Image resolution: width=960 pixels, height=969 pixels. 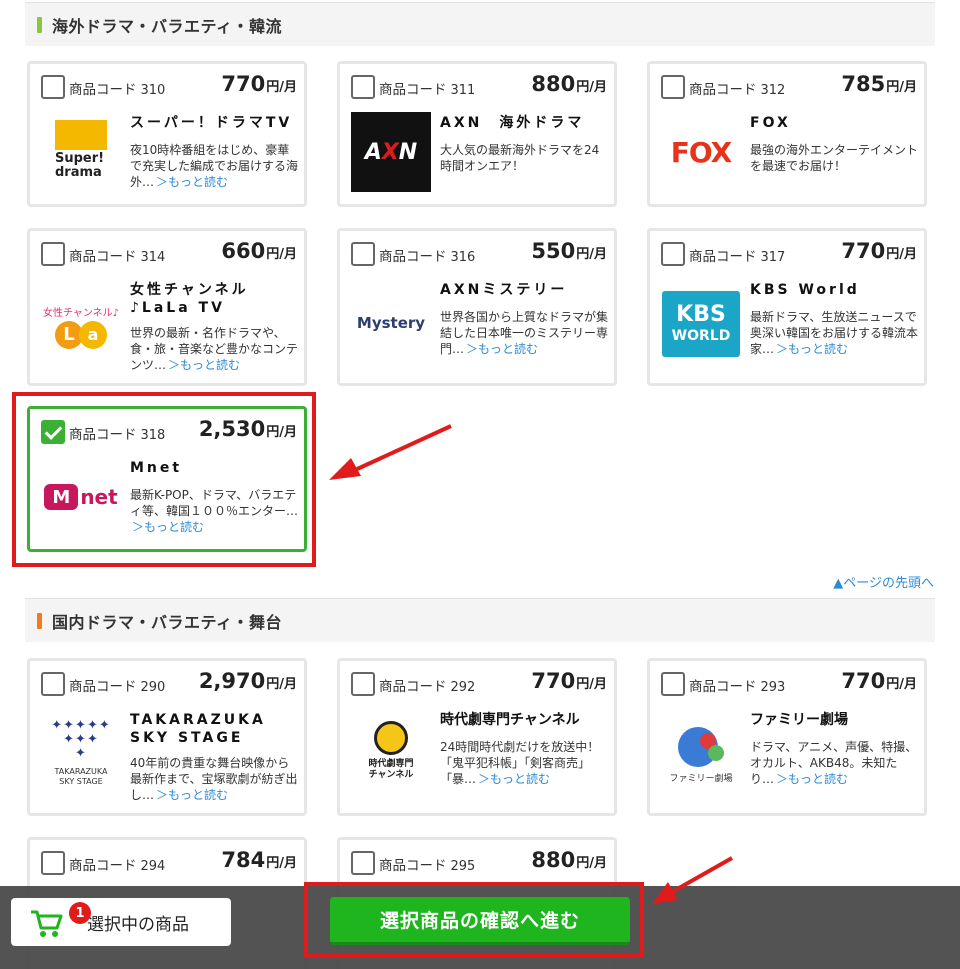 What do you see at coordinates (701, 314) in the screenshot?
I see `kbs-logo-top: KBS` at bounding box center [701, 314].